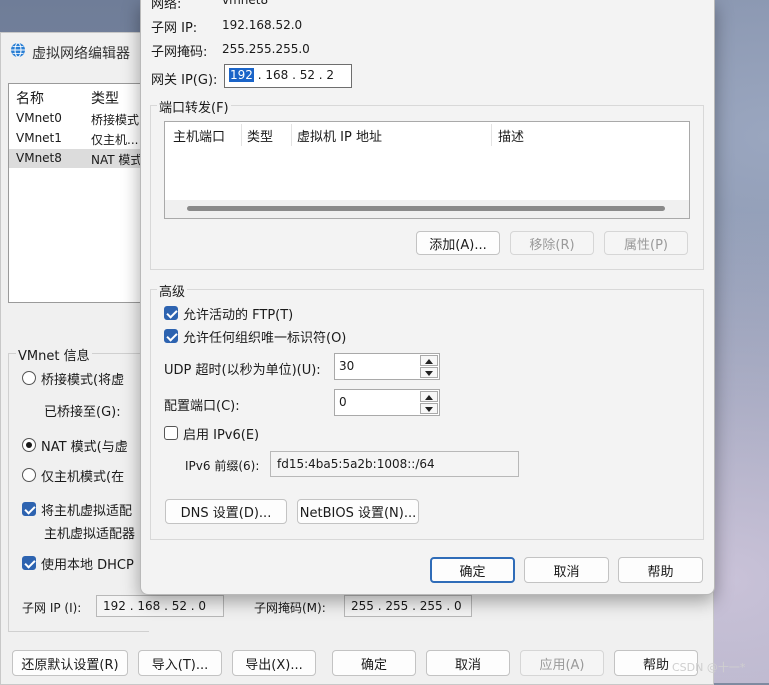  Describe the element at coordinates (29, 445) in the screenshot. I see `nat-mode-radio` at that location.